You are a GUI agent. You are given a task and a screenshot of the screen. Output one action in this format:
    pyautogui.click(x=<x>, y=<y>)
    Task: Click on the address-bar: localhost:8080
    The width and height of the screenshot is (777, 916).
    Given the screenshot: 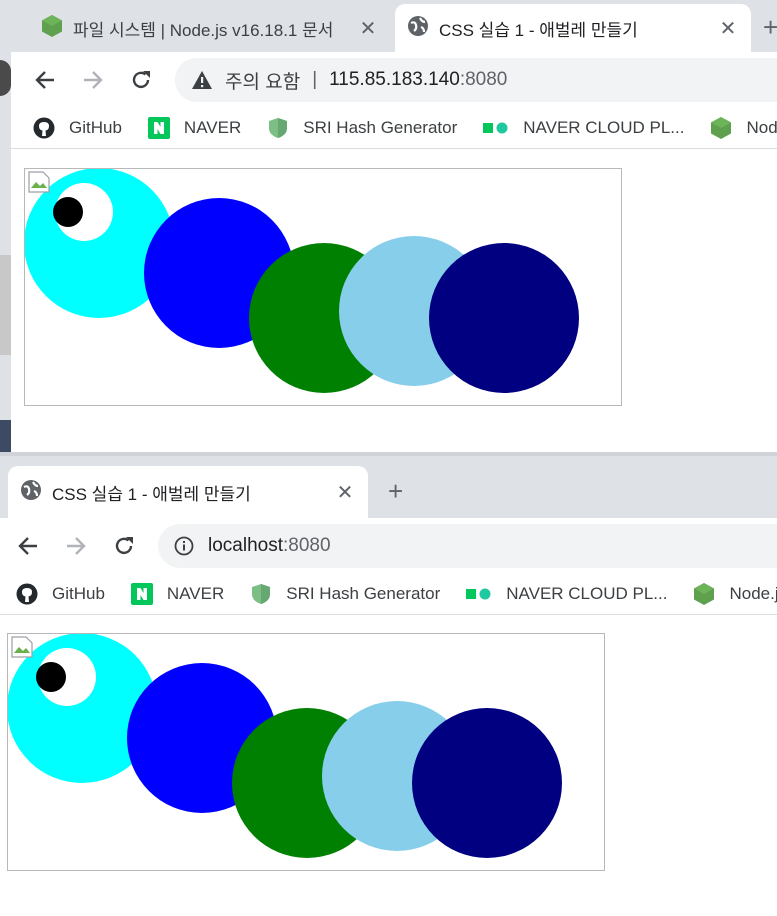 What is the action you would take?
    pyautogui.click(x=467, y=546)
    